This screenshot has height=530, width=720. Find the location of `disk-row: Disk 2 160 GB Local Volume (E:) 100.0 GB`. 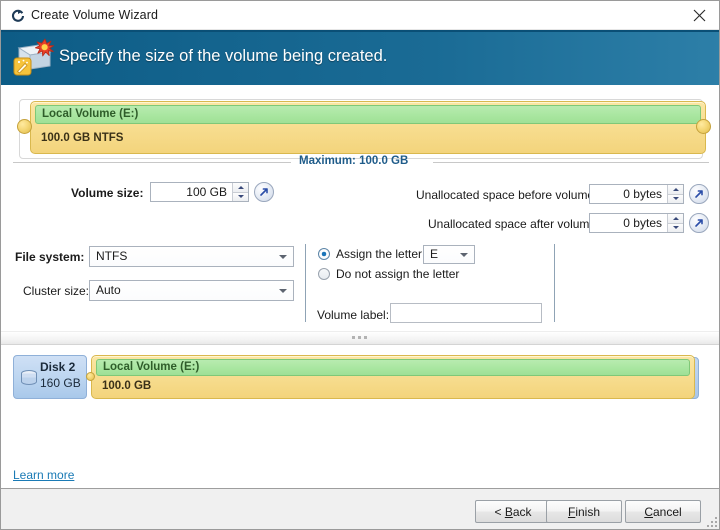

disk-row: Disk 2 160 GB Local Volume (E:) 100.0 GB is located at coordinates (363, 379).